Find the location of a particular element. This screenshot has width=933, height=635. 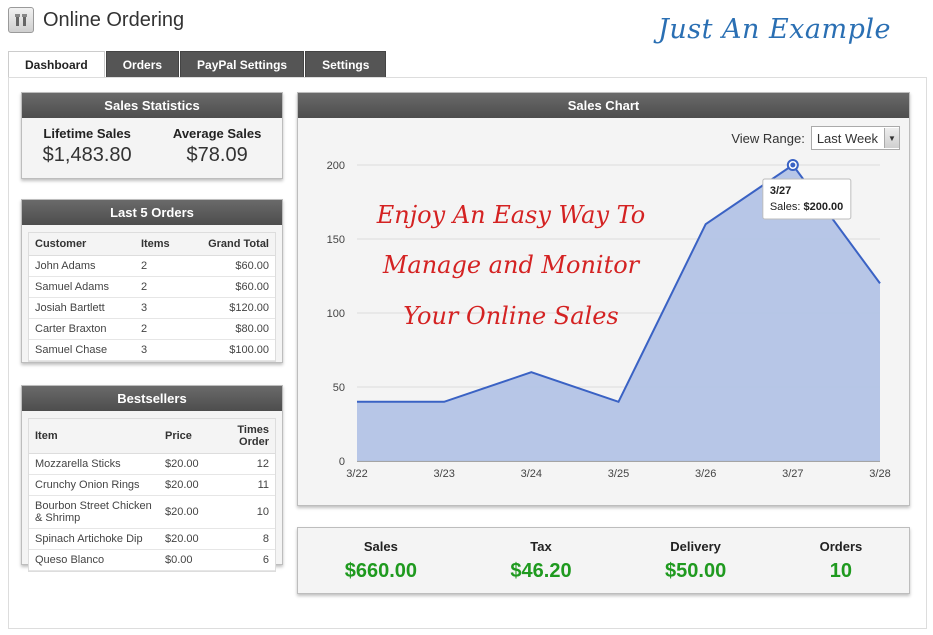

tooltip-label: Sales: is located at coordinates (787, 207).